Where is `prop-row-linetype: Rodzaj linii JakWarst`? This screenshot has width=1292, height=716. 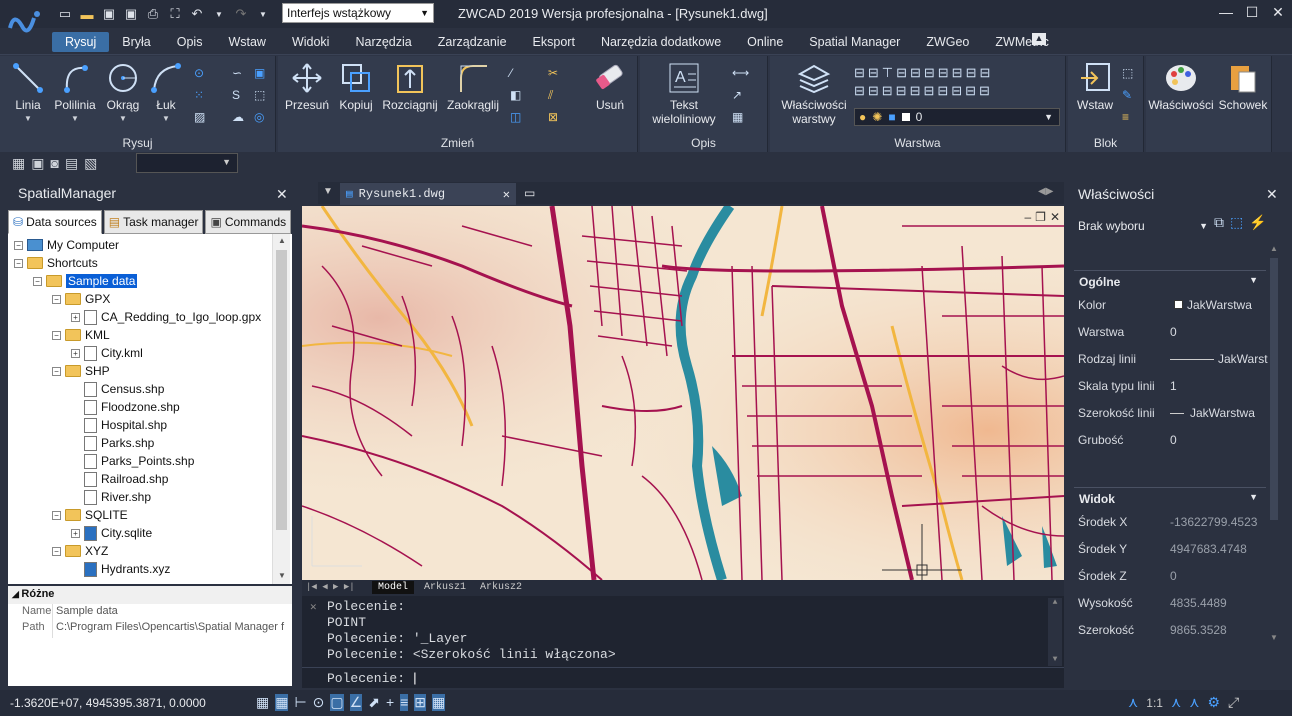 prop-row-linetype: Rodzaj linii JakWarst is located at coordinates (1173, 361).